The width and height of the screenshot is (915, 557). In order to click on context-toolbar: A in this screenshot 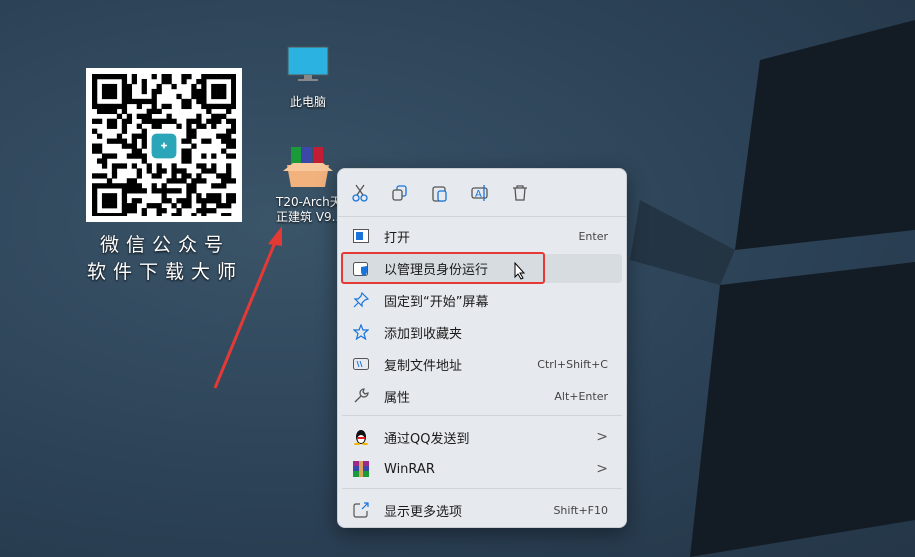, I will do `click(482, 193)`.